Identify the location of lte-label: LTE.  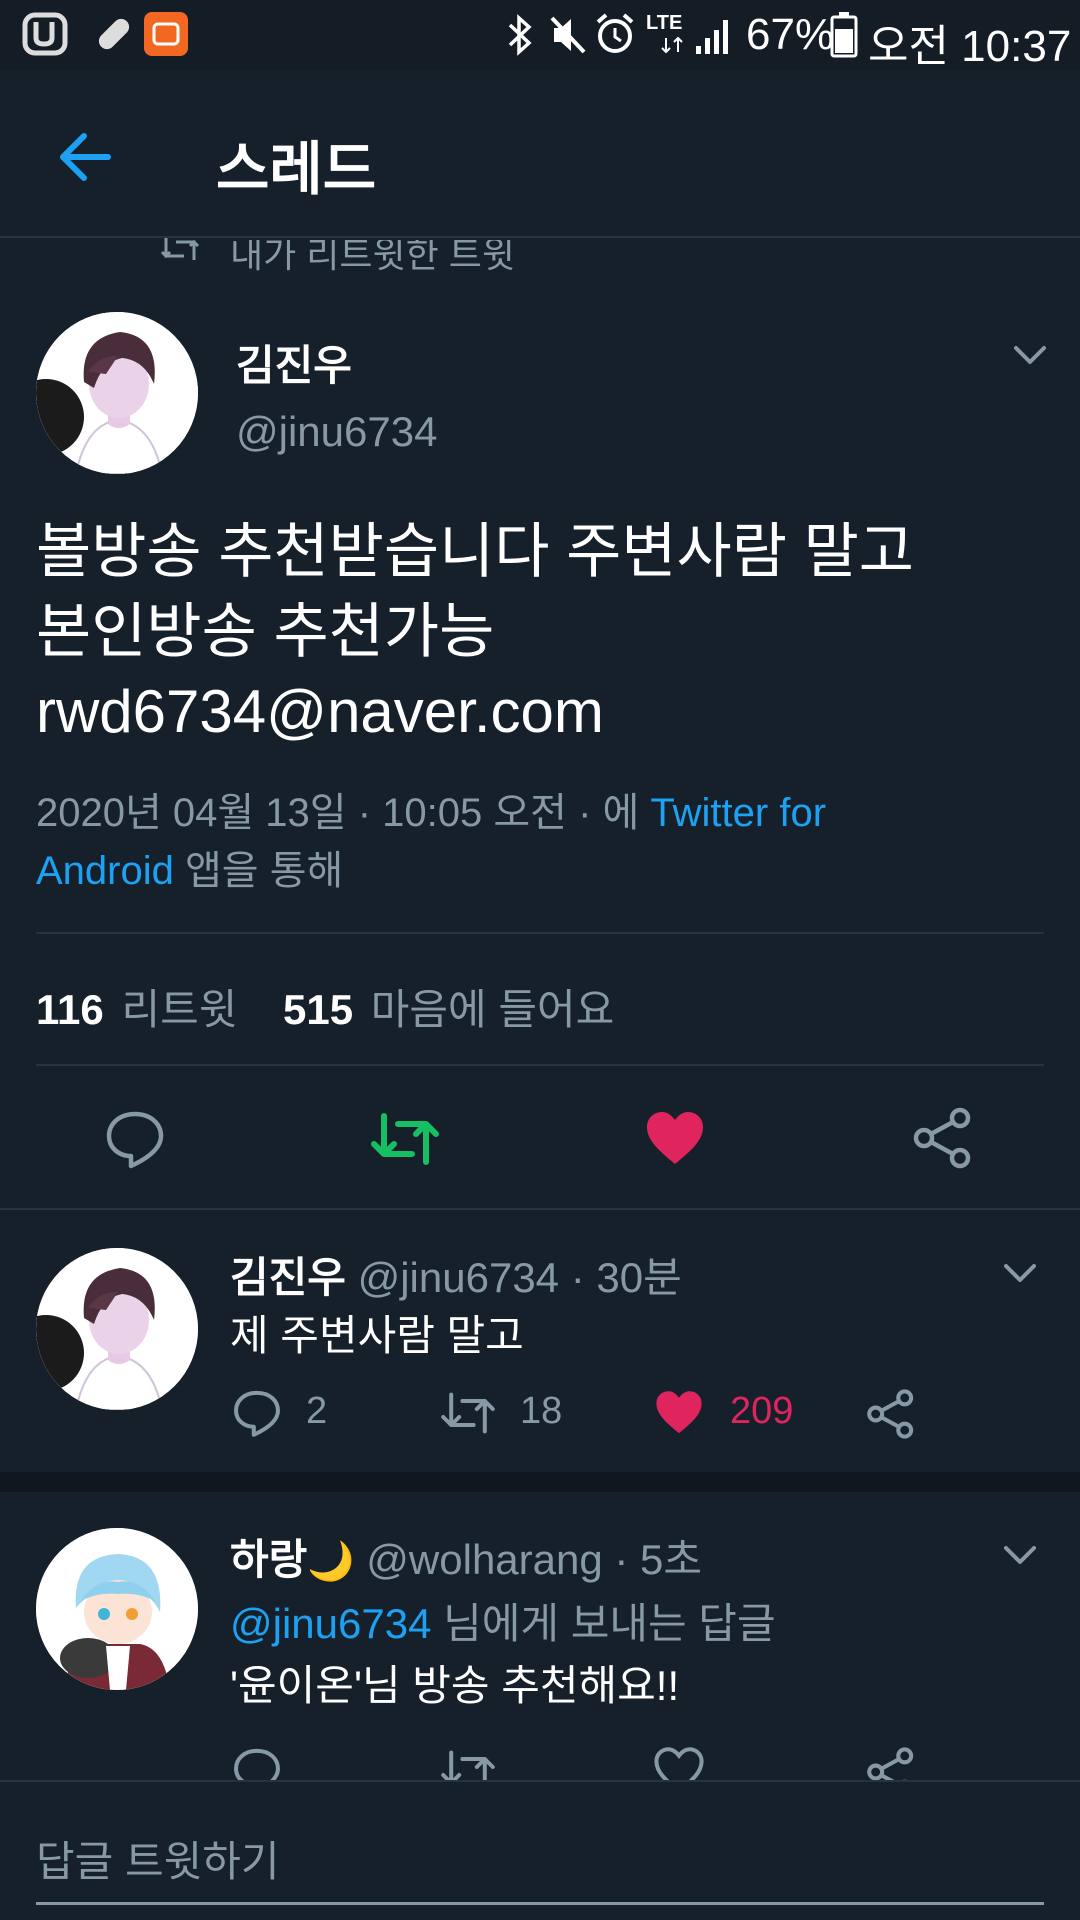
(664, 23).